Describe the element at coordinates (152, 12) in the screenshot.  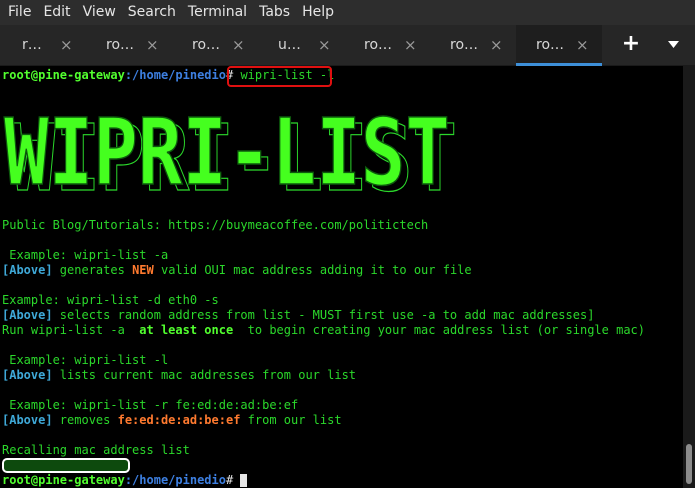
I see `menu-search: Search` at that location.